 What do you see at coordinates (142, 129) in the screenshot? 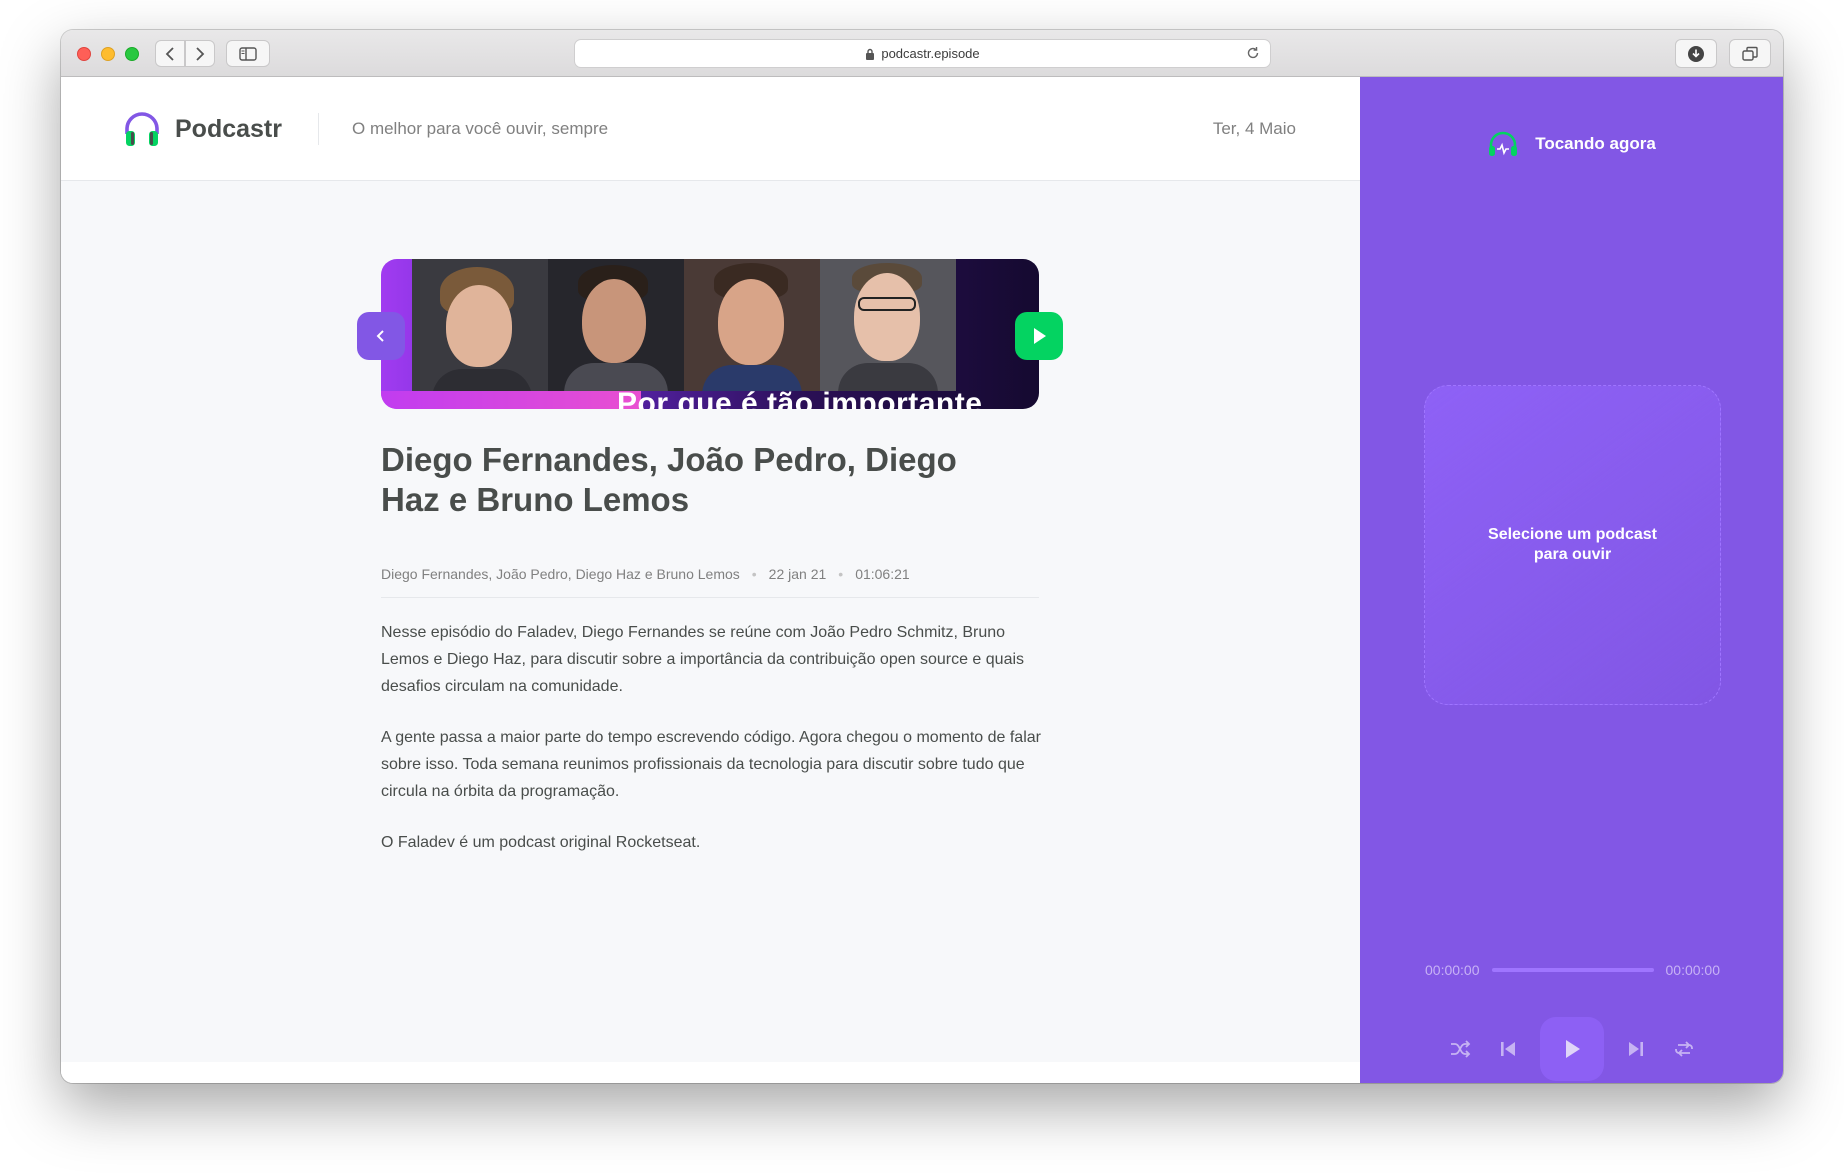
I see `headphones-logo-icon` at bounding box center [142, 129].